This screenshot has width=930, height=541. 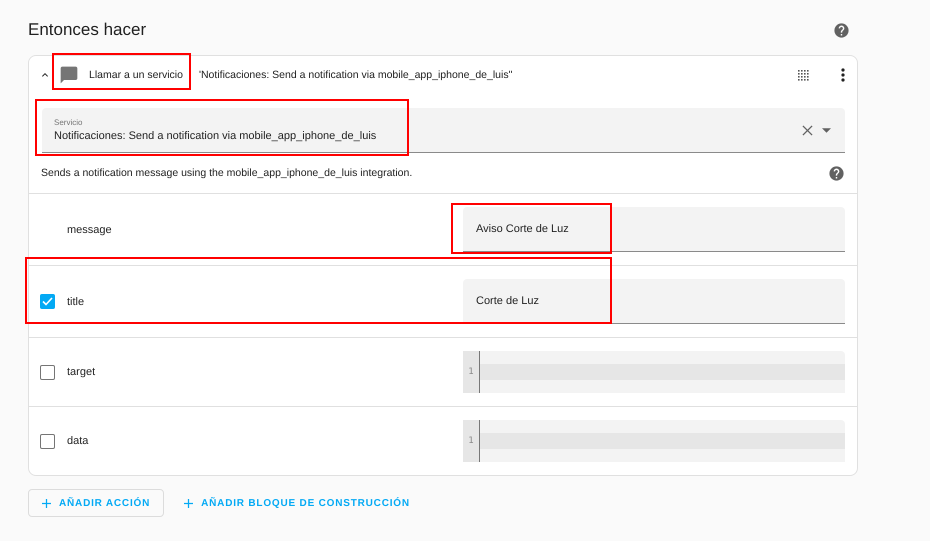 What do you see at coordinates (87, 30) in the screenshot?
I see `section-title: Entonces hacer` at bounding box center [87, 30].